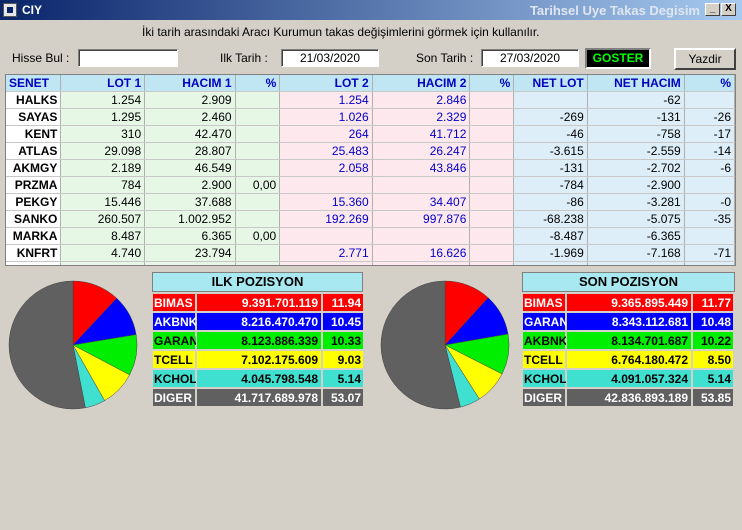  I want to click on pozisyon-value: 8.216.470.470, so click(259, 321).